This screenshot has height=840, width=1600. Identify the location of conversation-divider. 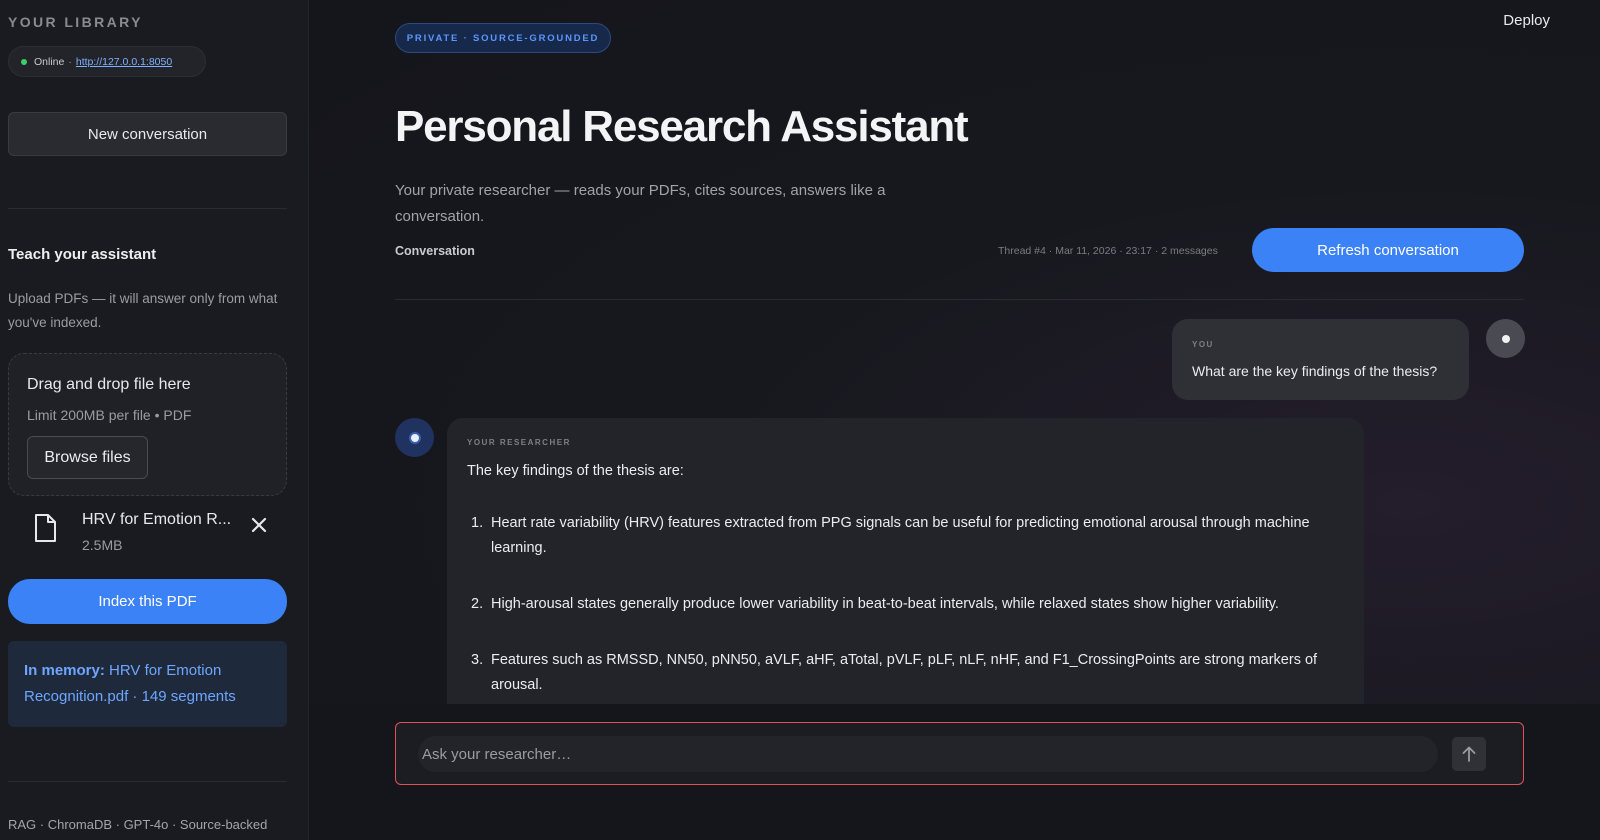
(959, 299).